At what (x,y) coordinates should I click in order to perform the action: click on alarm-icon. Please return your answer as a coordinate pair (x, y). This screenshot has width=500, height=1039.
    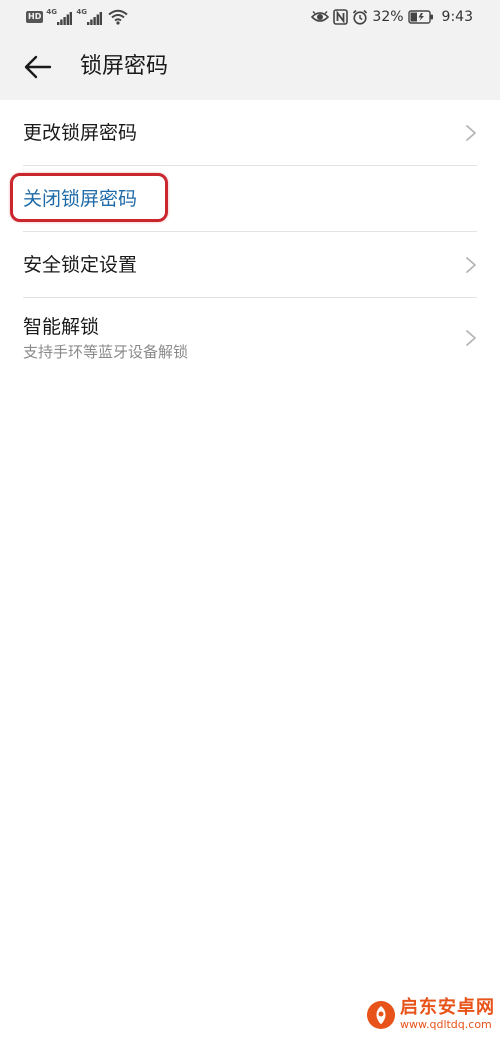
    Looking at the image, I should click on (360, 17).